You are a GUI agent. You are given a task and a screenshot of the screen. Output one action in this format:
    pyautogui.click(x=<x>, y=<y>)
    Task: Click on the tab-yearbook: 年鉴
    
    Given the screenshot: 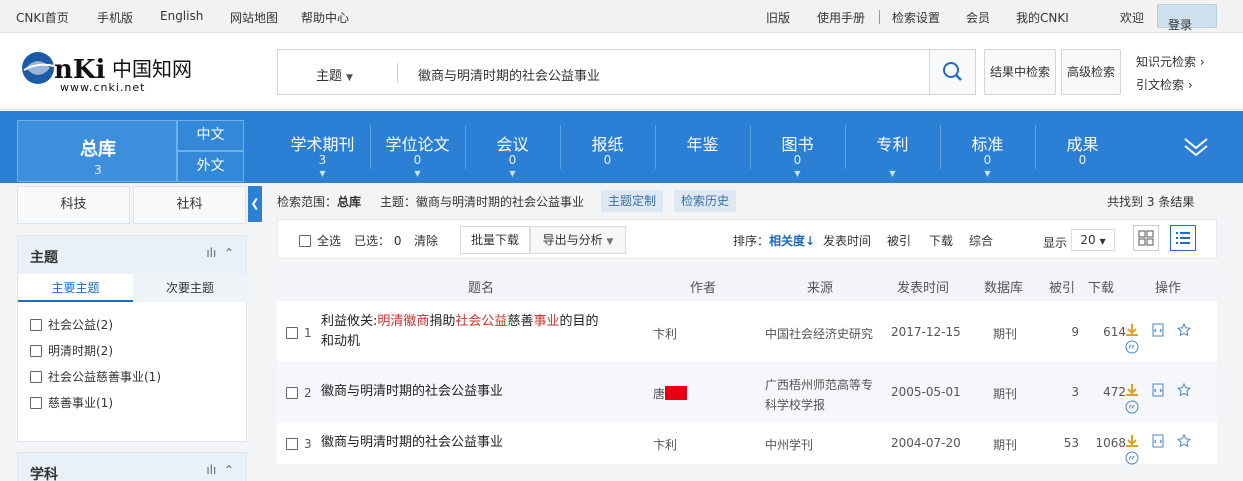 What is the action you would take?
    pyautogui.click(x=702, y=147)
    